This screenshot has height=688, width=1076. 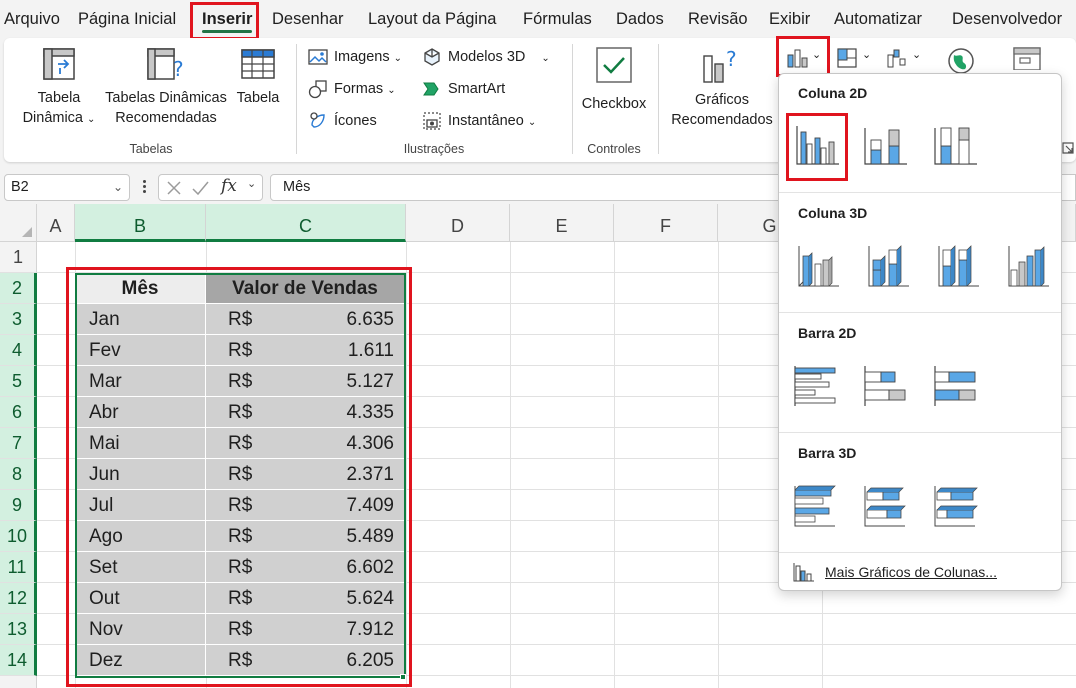 What do you see at coordinates (887, 264) in the screenshot?
I see `3d-stacked-column-option` at bounding box center [887, 264].